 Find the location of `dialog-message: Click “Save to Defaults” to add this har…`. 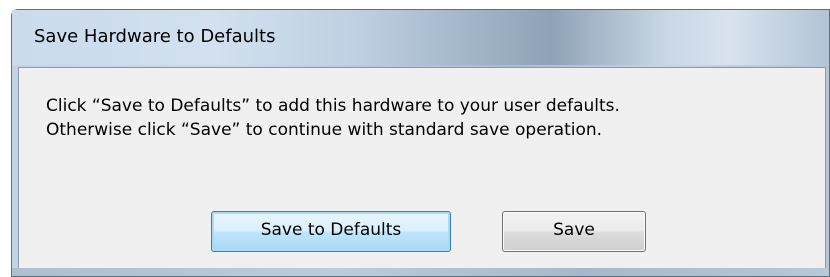

dialog-message: Click “Save to Defaults” to add this har… is located at coordinates (333, 118).